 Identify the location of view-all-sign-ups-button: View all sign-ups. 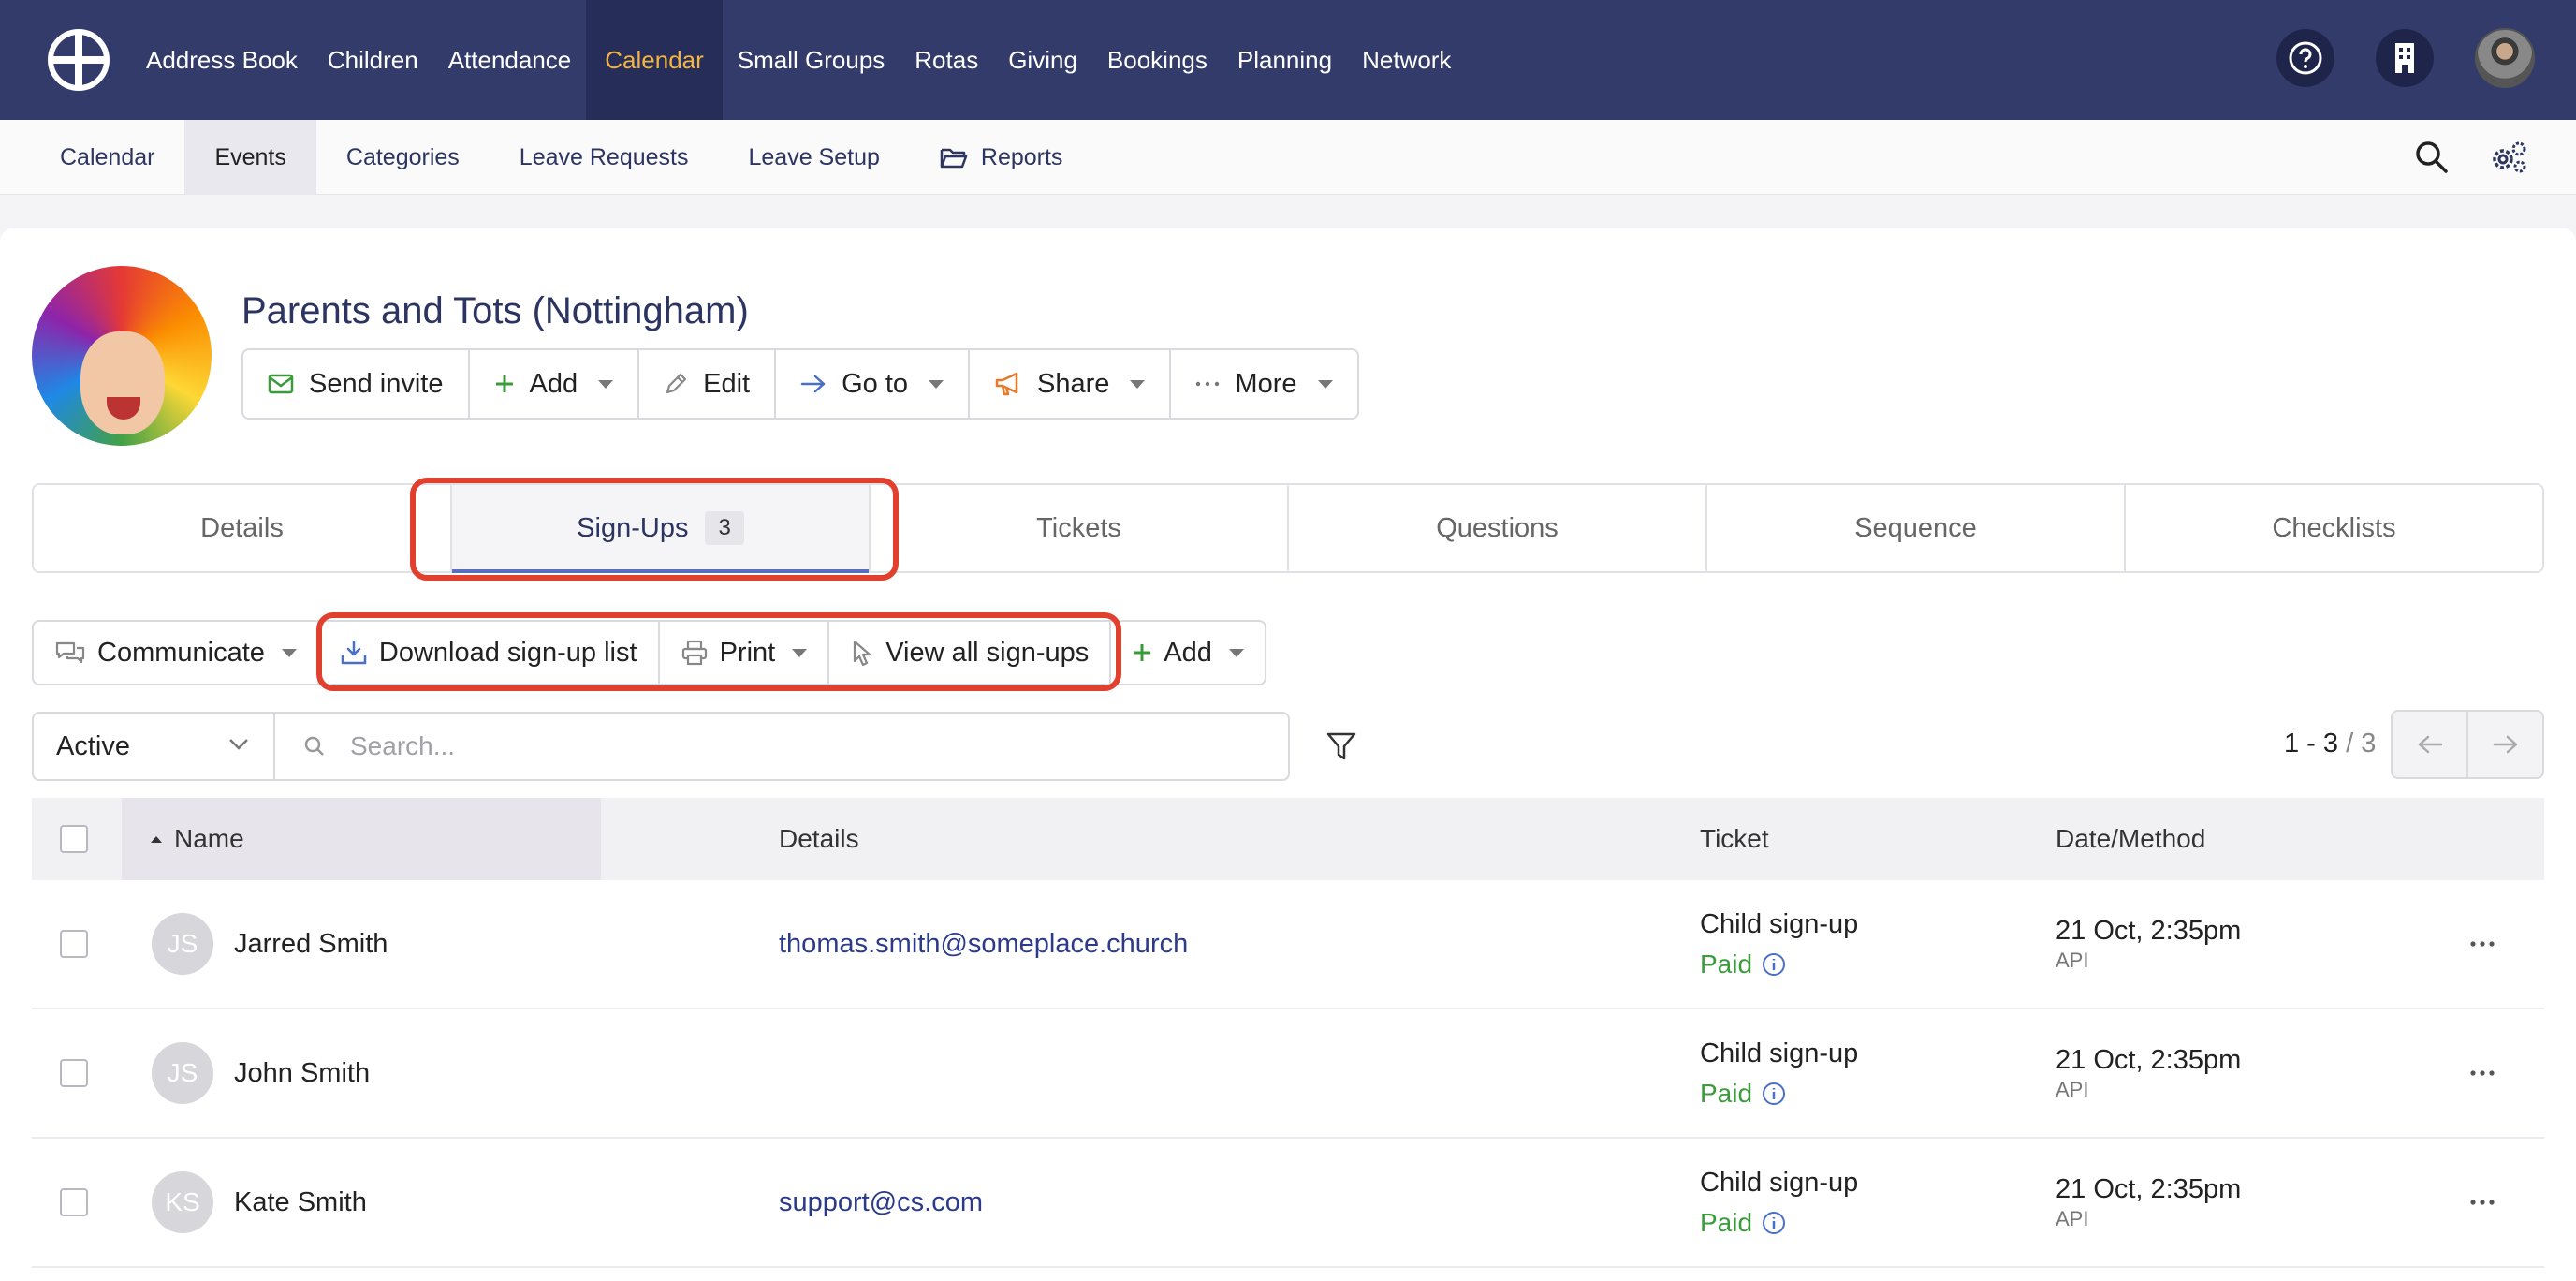
(970, 653).